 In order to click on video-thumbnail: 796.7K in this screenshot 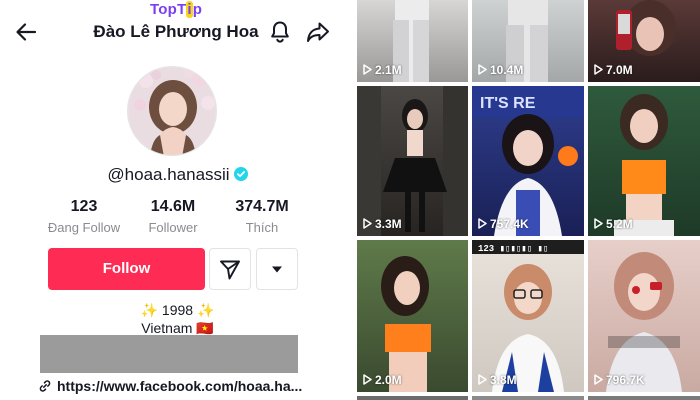, I will do `click(644, 316)`.